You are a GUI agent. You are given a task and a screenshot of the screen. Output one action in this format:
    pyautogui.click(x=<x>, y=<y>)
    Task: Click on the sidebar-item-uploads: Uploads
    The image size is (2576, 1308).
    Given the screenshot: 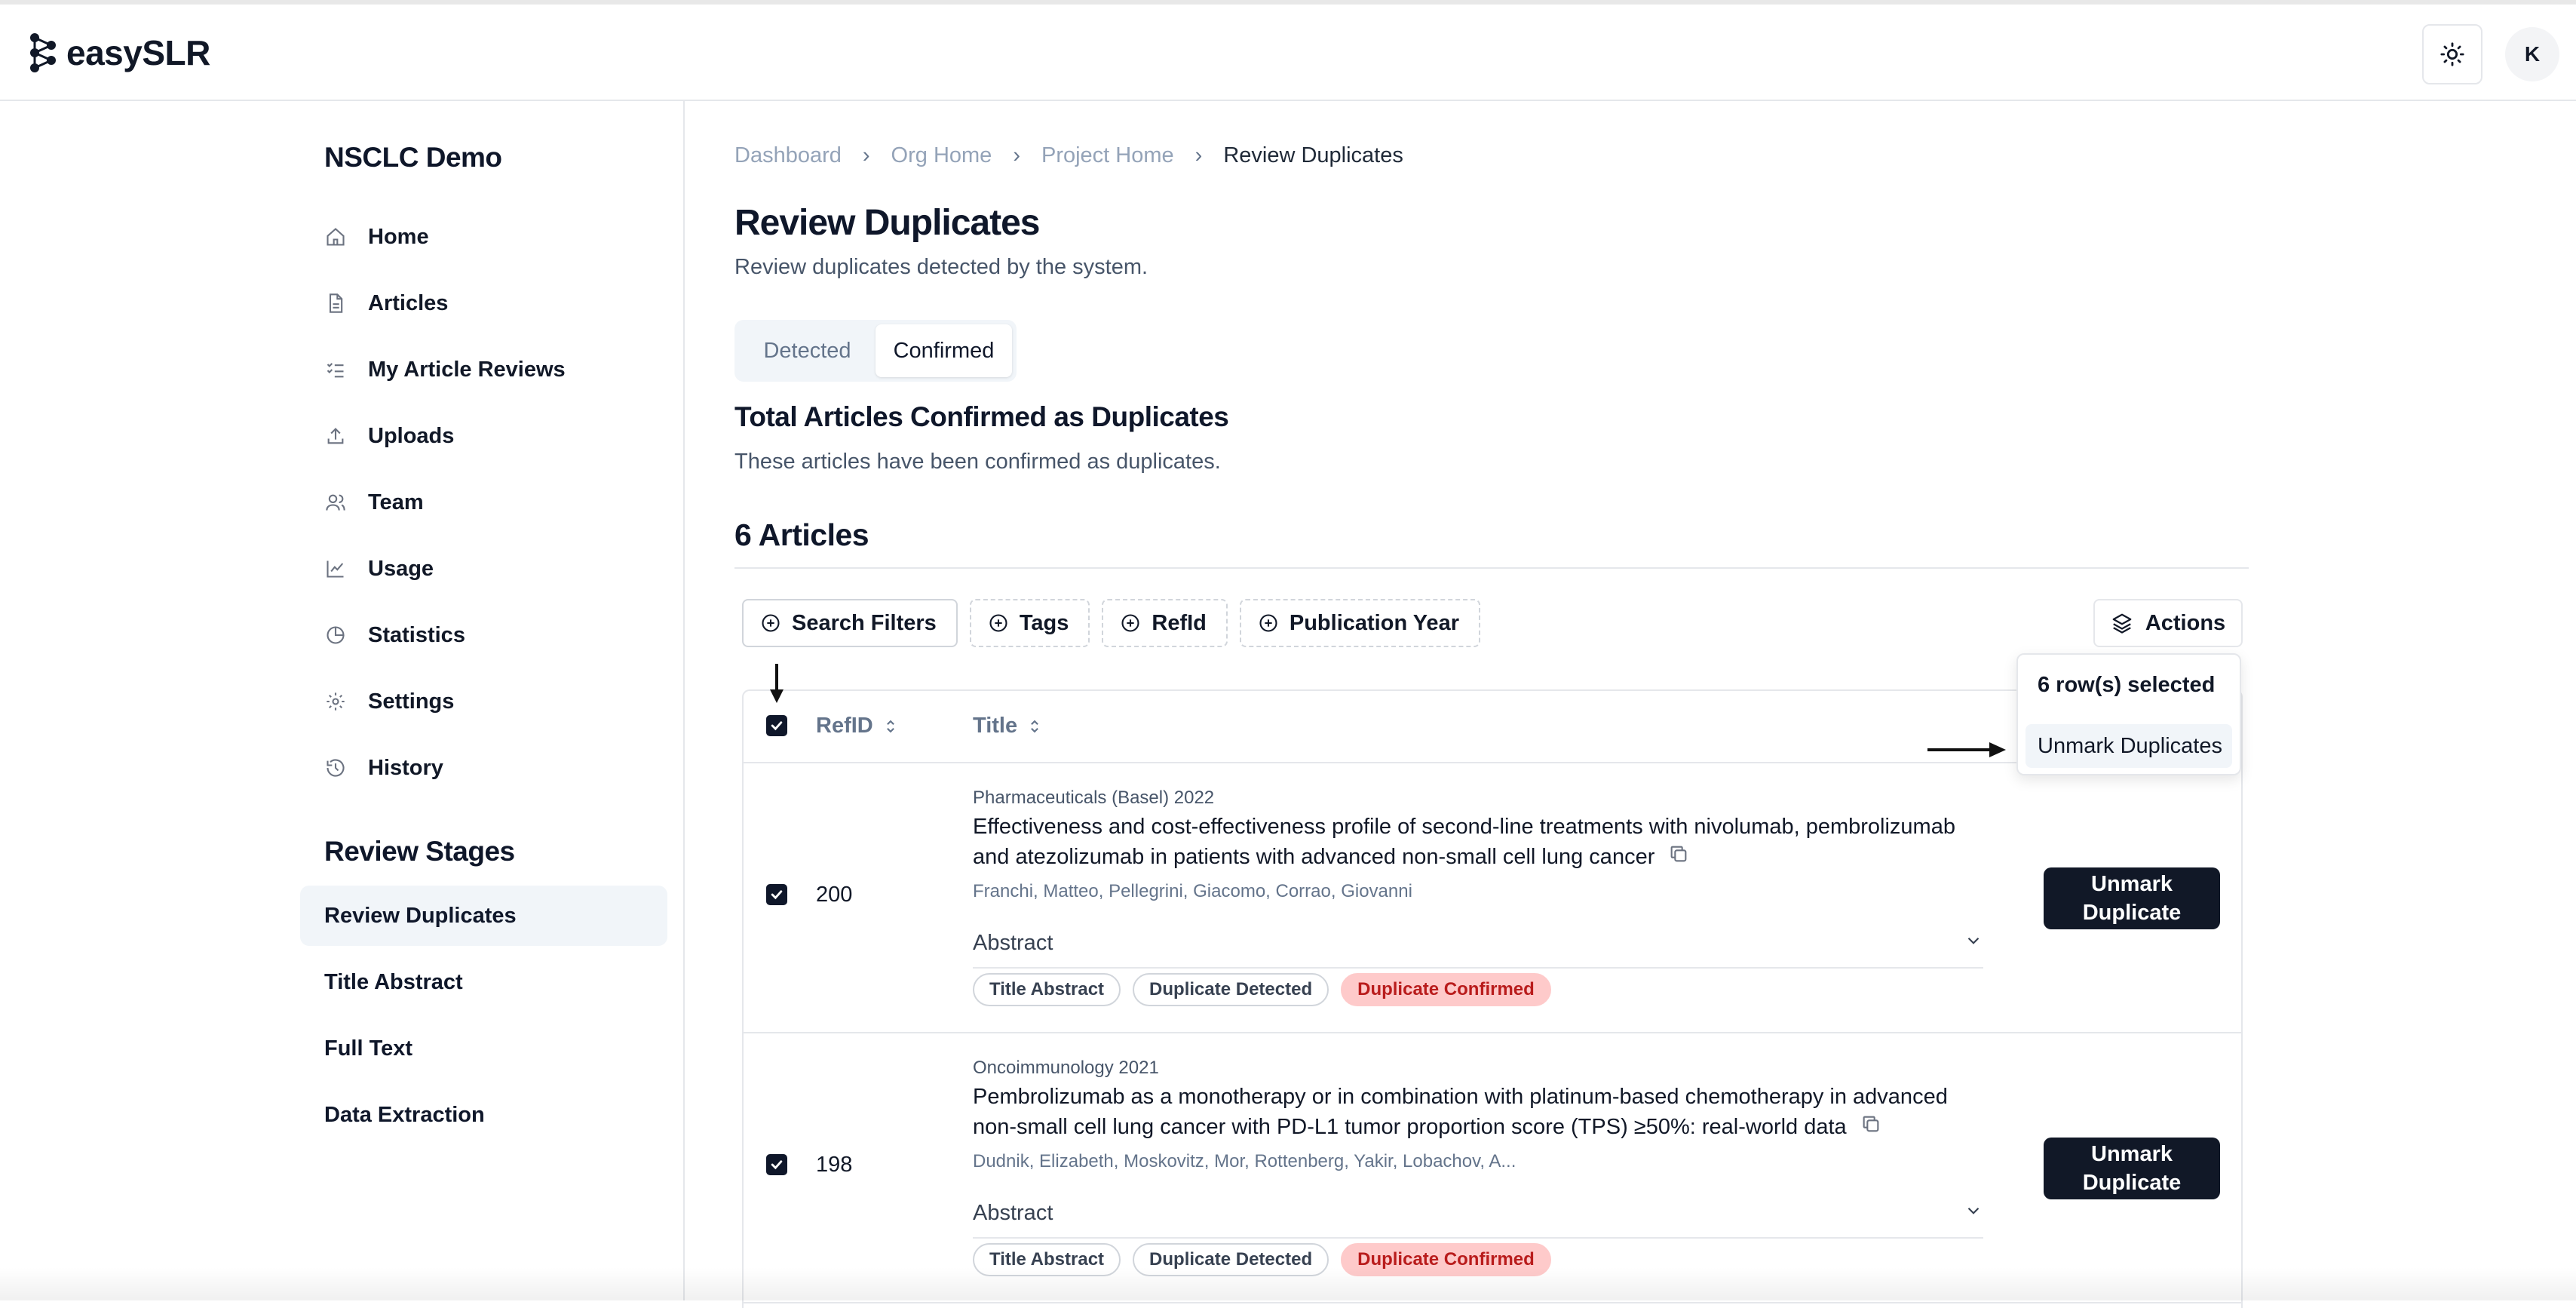 What is the action you would take?
    pyautogui.click(x=445, y=436)
    